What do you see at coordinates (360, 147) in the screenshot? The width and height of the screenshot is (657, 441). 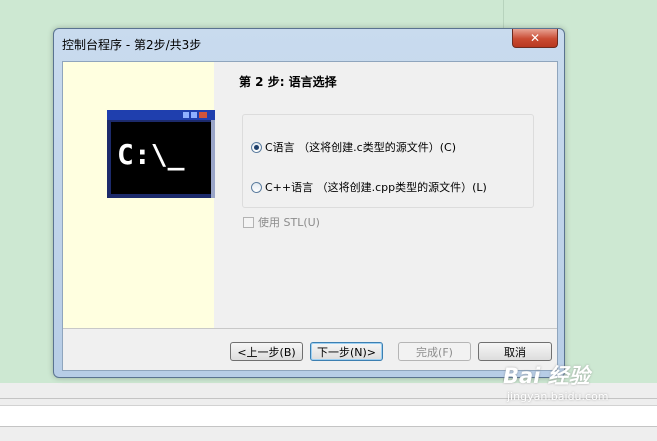 I see `radio-c-label: C语言 （这将创建.c类型的源文件）(C)` at bounding box center [360, 147].